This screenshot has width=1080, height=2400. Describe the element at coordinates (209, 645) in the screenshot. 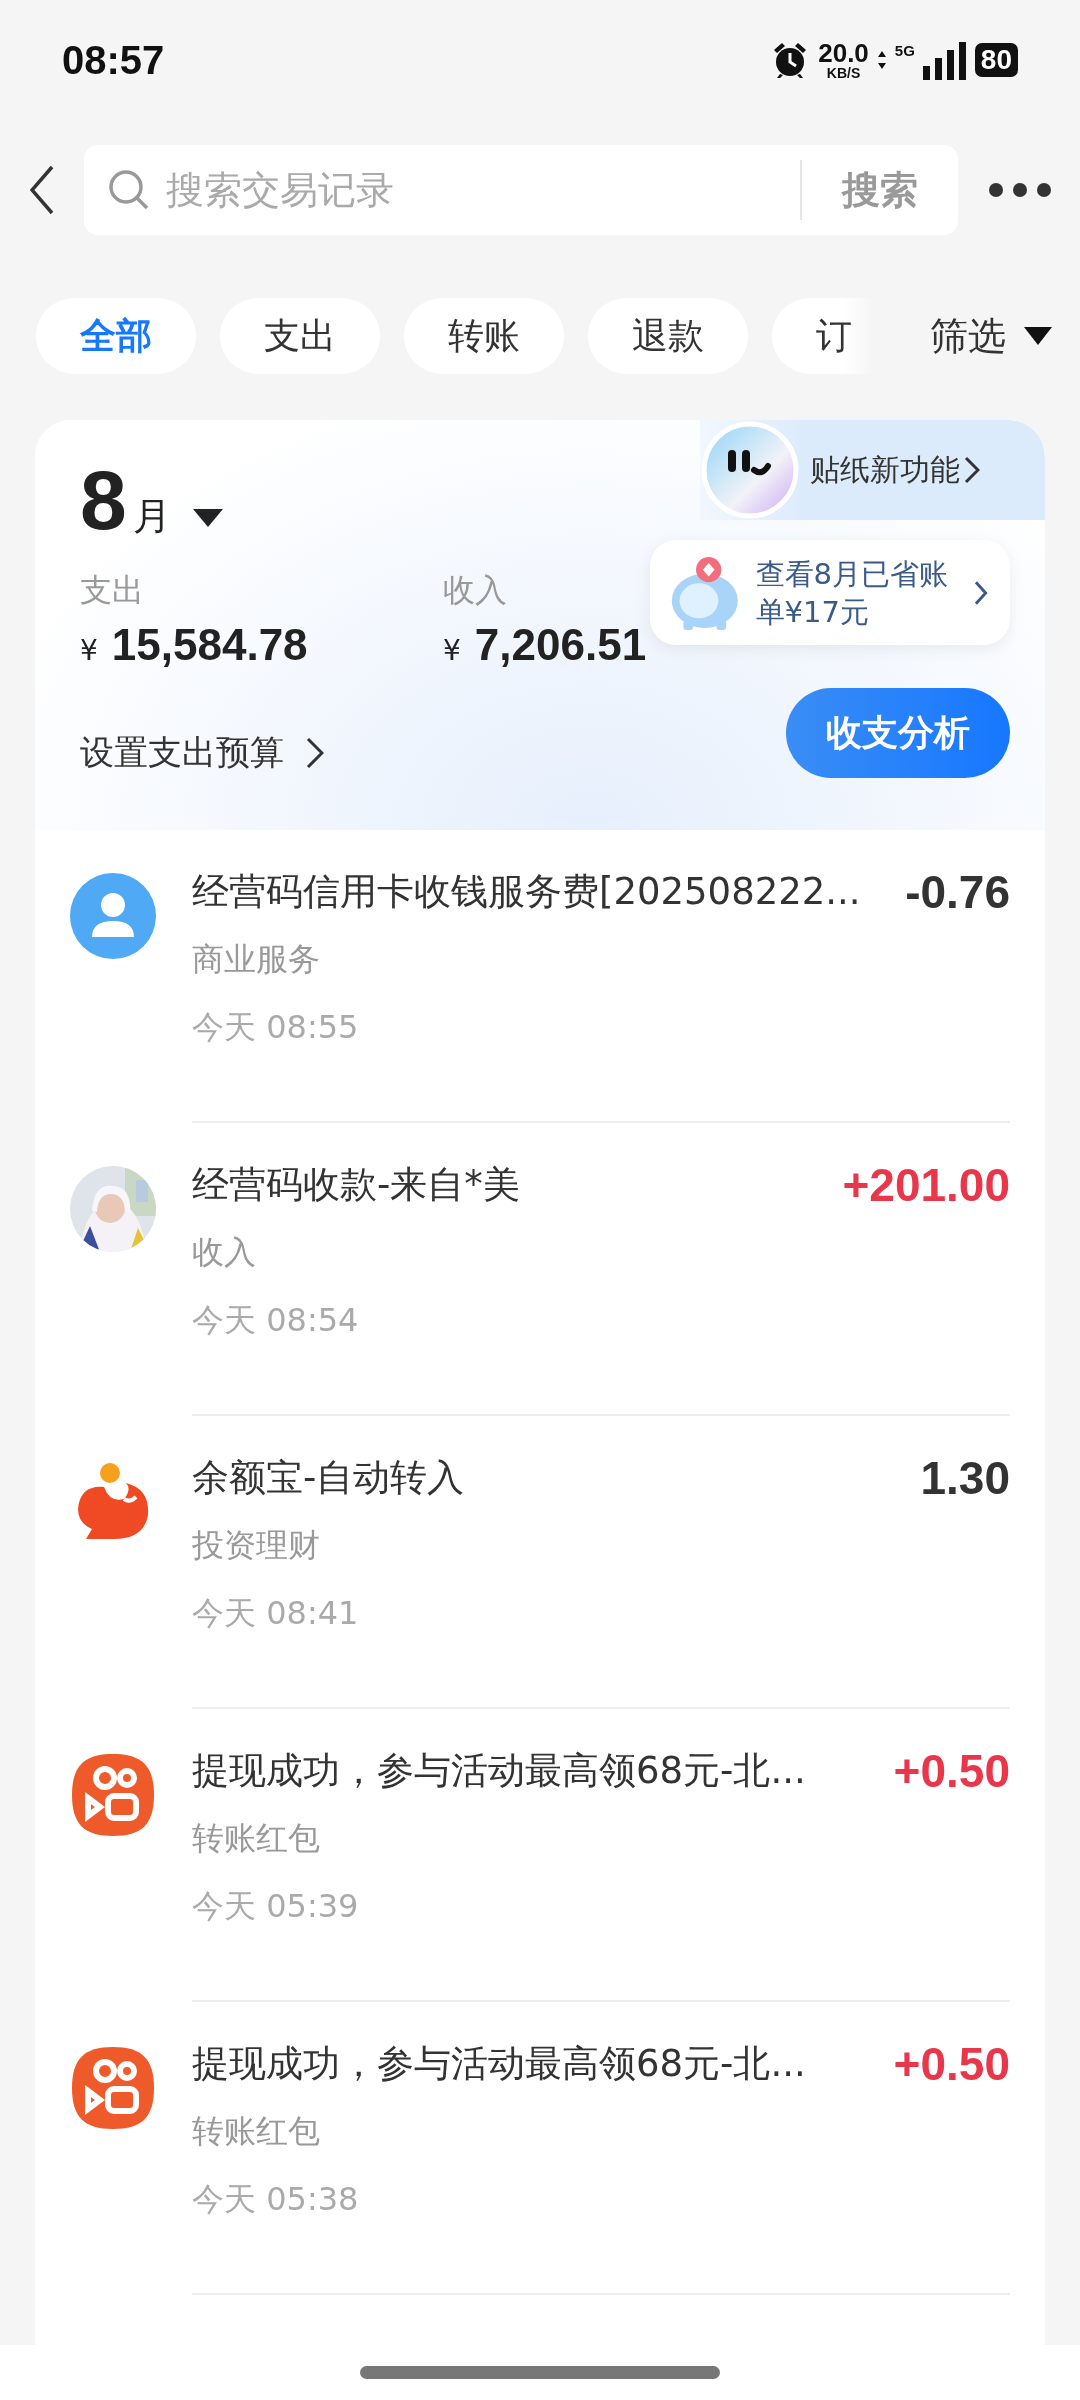

I see `expense-amount: 15,584.78` at that location.